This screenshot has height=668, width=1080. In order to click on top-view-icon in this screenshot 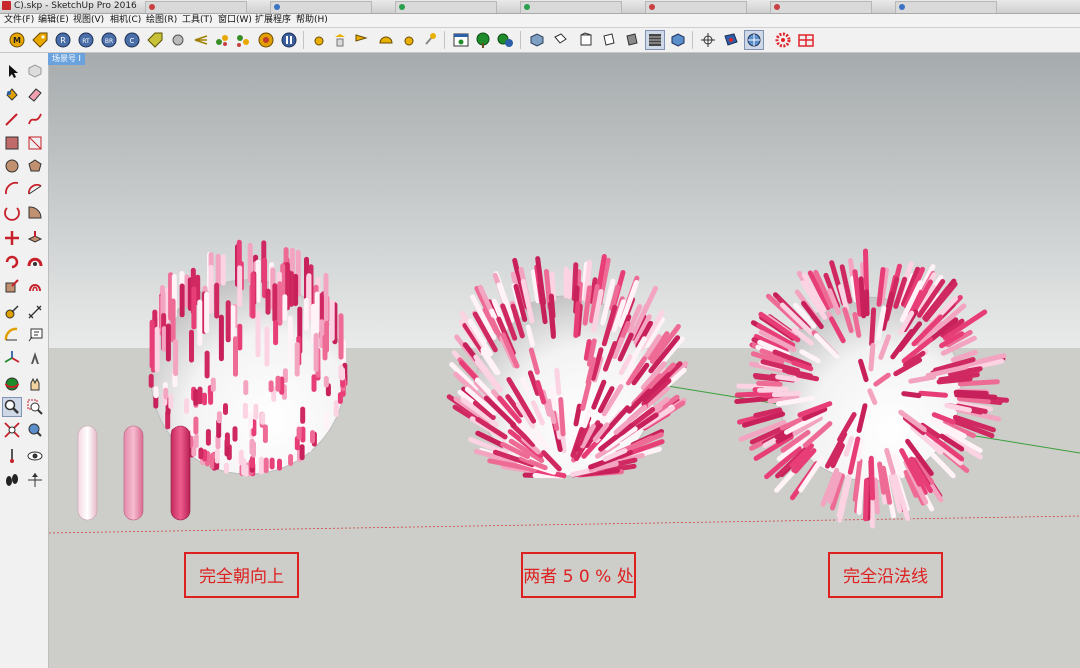, I will do `click(560, 40)`.